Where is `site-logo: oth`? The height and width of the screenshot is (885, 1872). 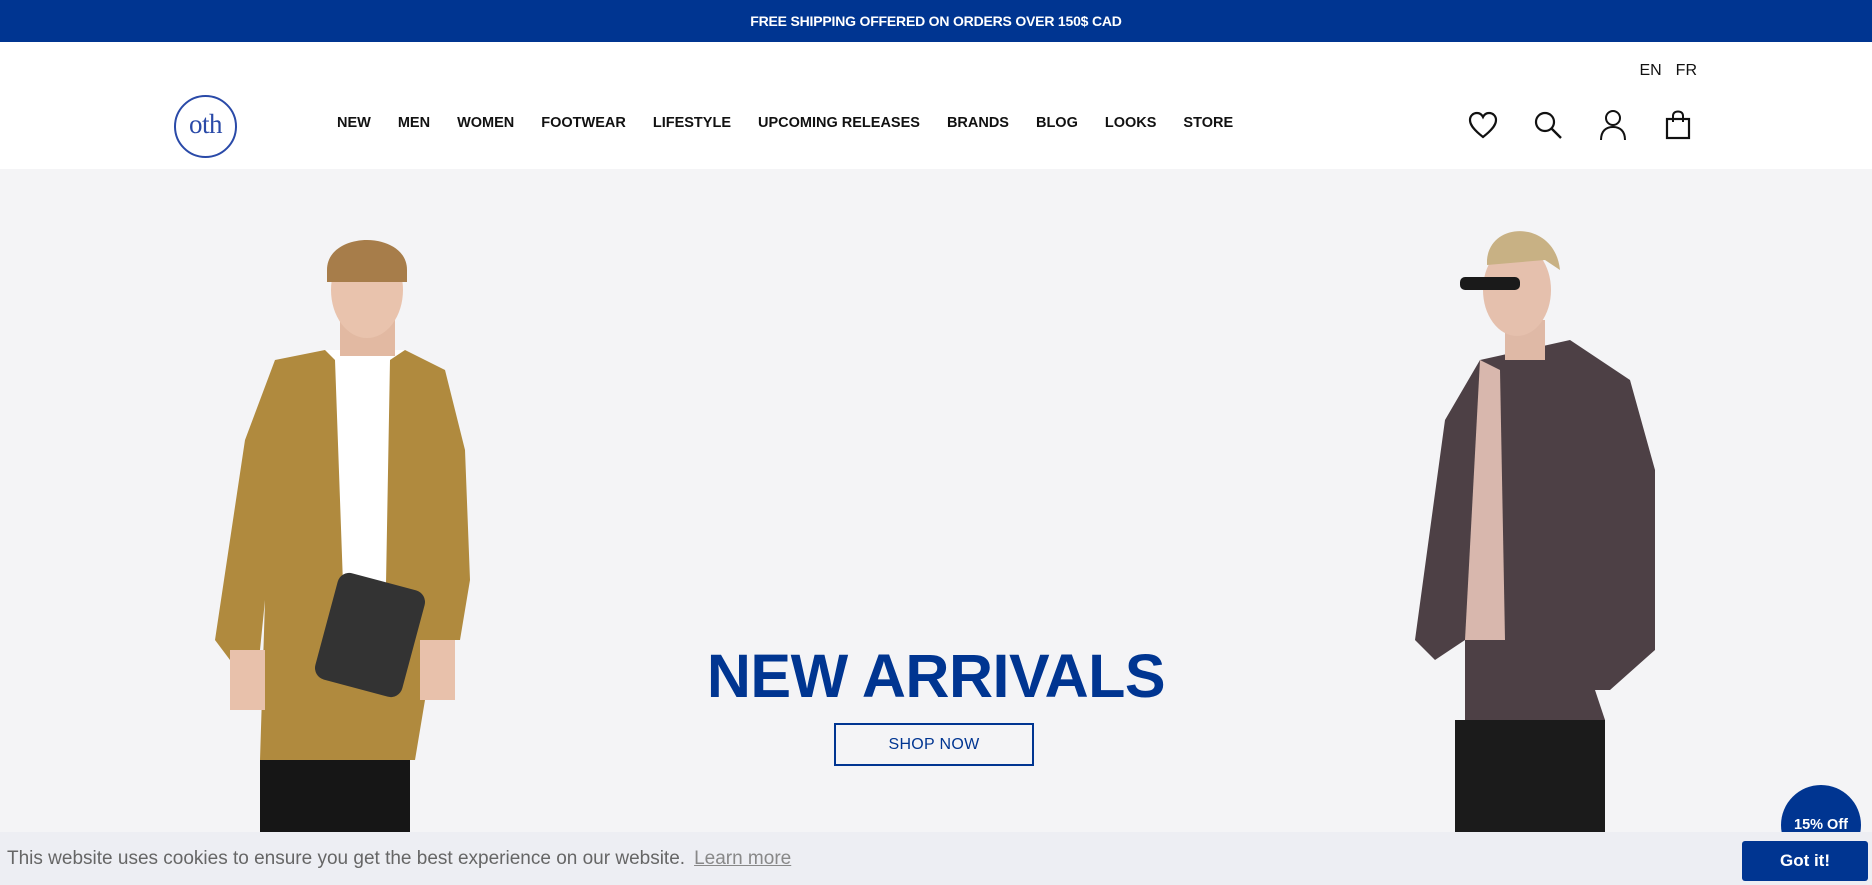
site-logo: oth is located at coordinates (205, 126).